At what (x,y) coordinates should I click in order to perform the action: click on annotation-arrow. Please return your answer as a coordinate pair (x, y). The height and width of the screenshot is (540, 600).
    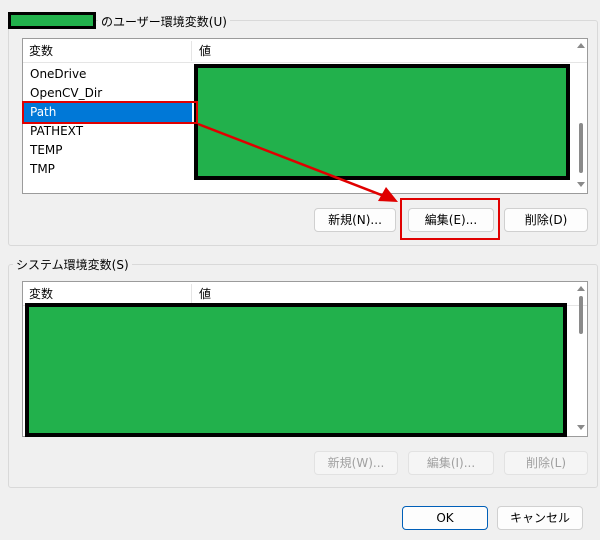
    Looking at the image, I should click on (297, 162).